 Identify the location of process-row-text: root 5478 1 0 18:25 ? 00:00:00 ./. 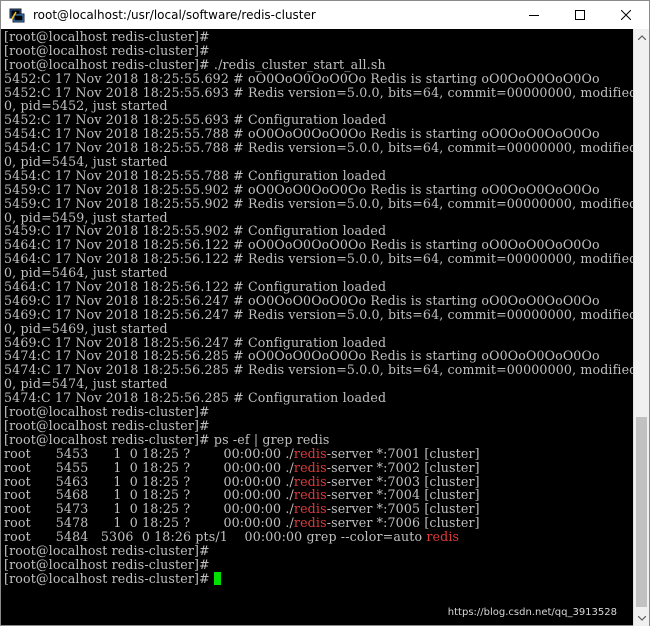
(149, 523).